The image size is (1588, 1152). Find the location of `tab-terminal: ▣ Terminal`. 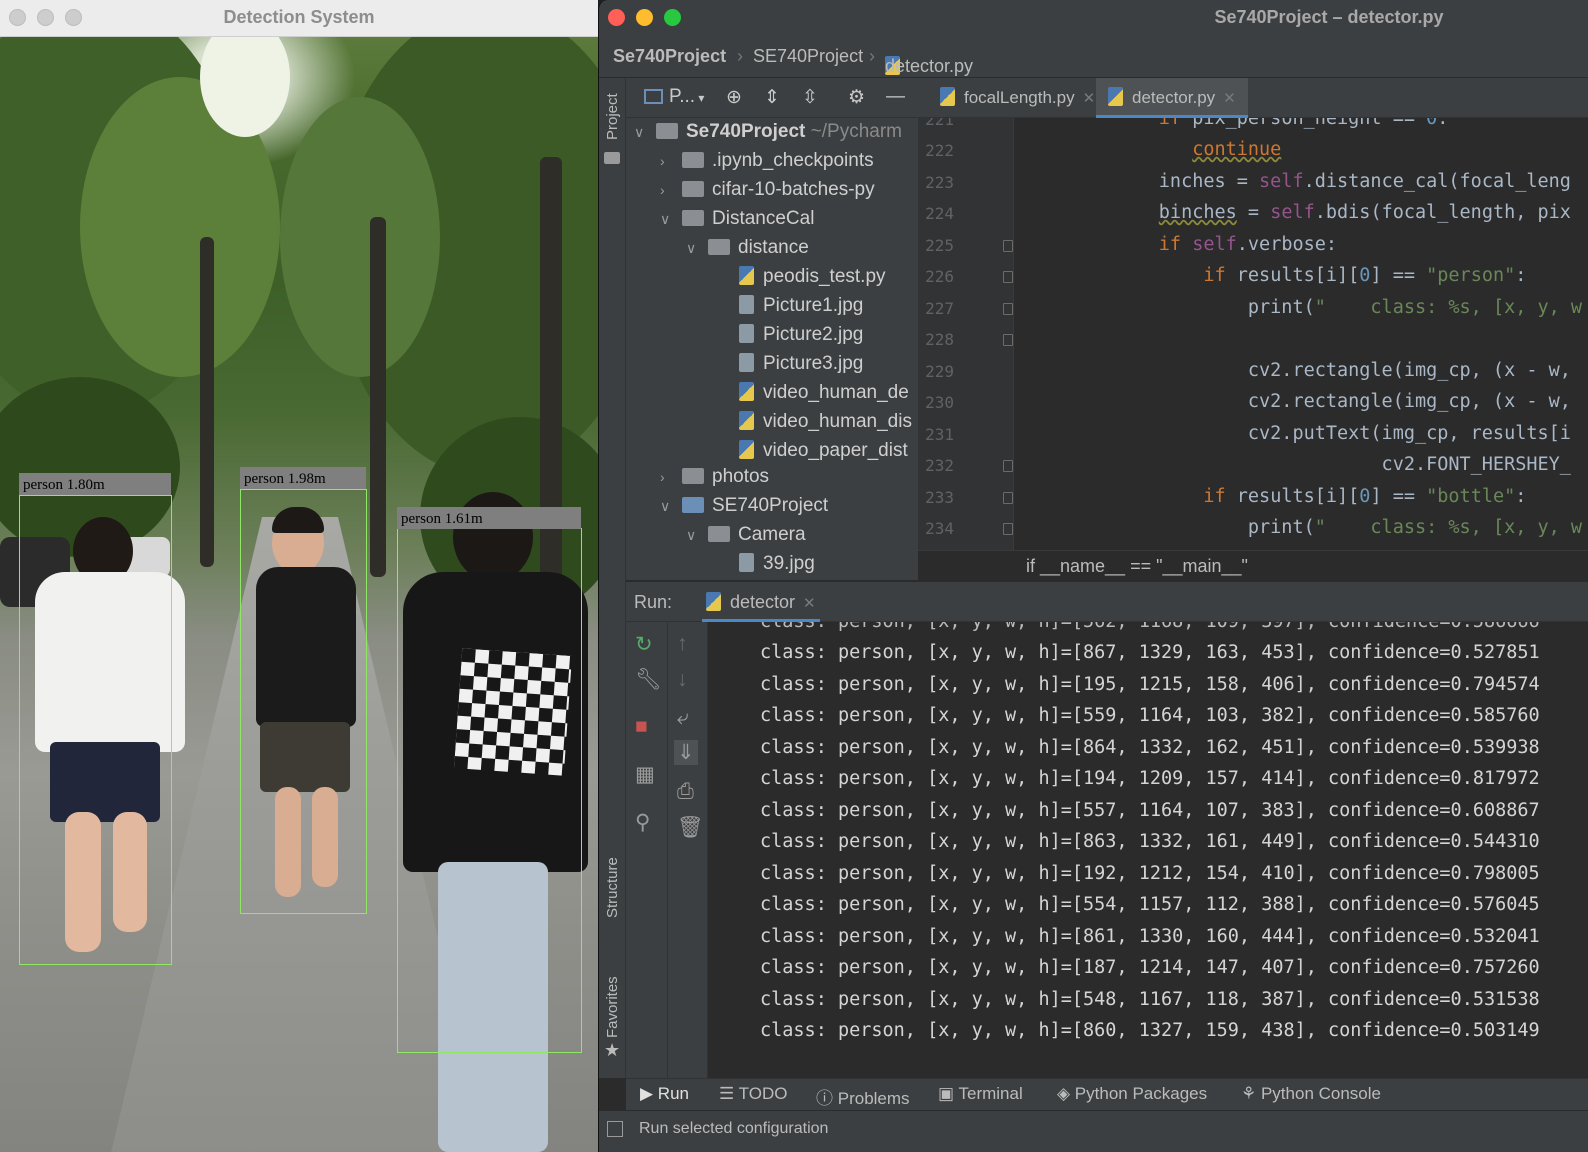

tab-terminal: ▣ Terminal is located at coordinates (980, 1094).